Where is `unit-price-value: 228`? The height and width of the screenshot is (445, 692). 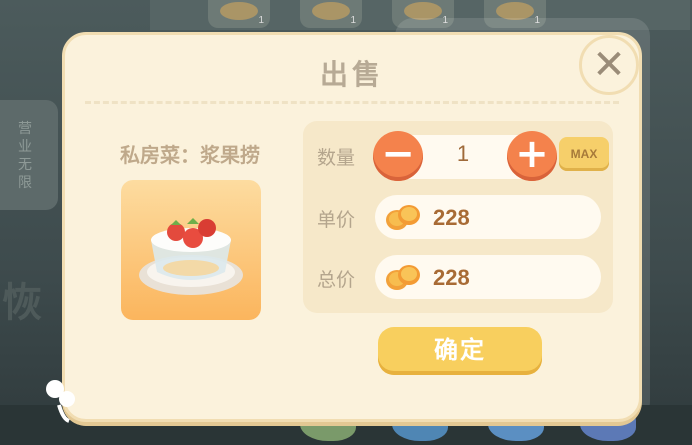
unit-price-value: 228 is located at coordinates (451, 217).